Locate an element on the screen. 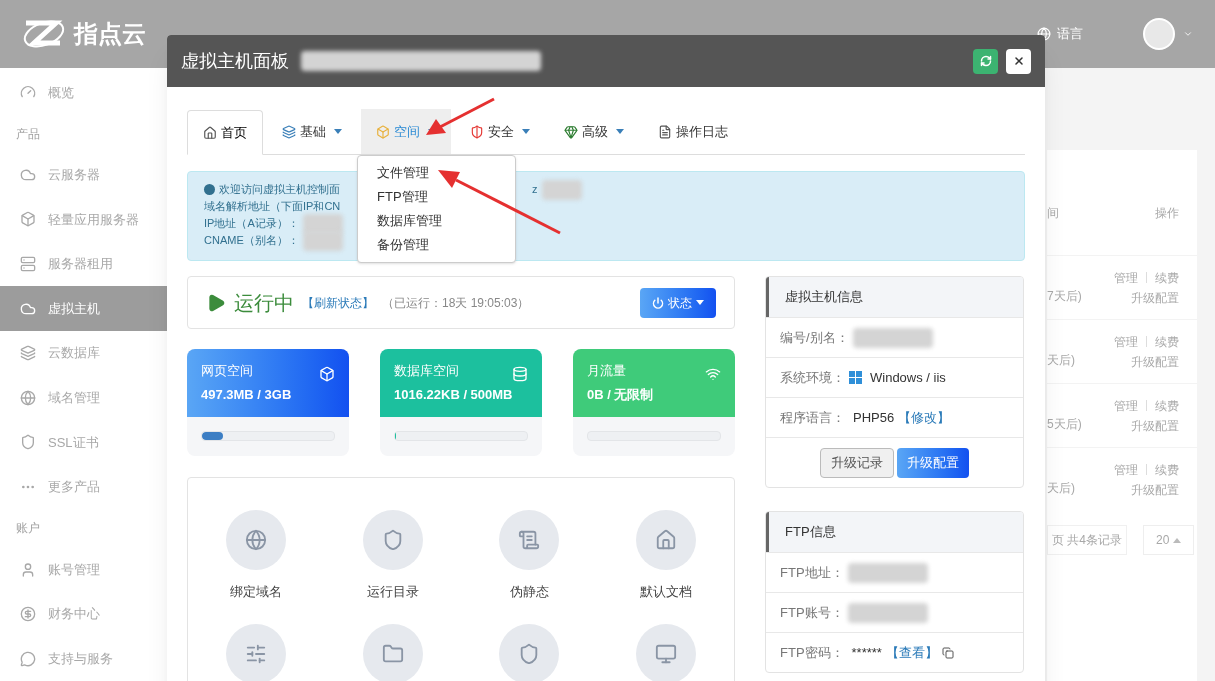  sliders-icon is located at coordinates (256, 653).